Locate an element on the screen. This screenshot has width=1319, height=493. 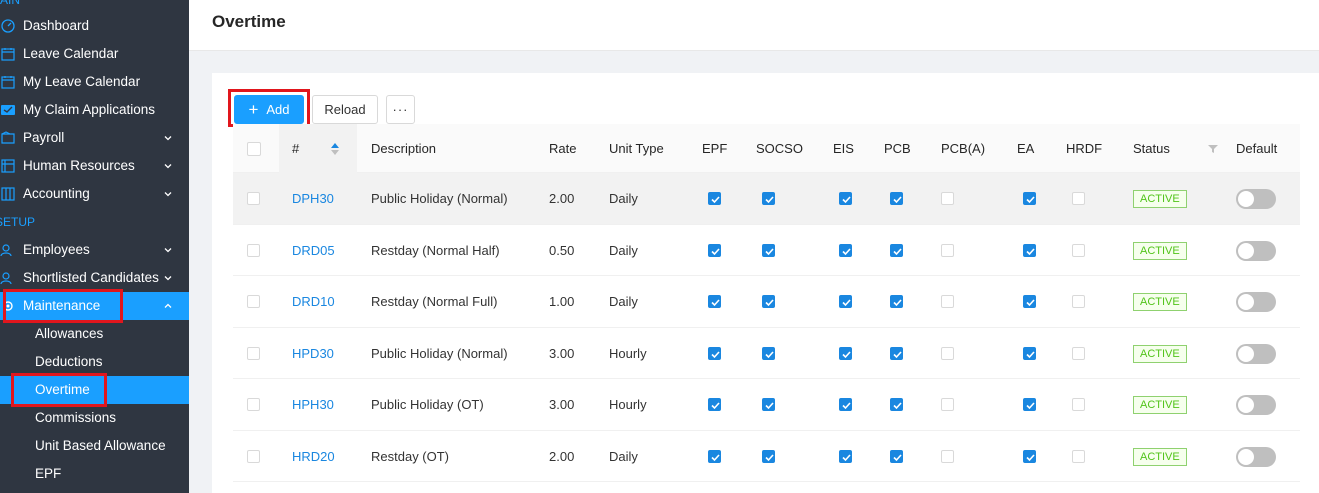
header-socso: SOCSO is located at coordinates (779, 148).